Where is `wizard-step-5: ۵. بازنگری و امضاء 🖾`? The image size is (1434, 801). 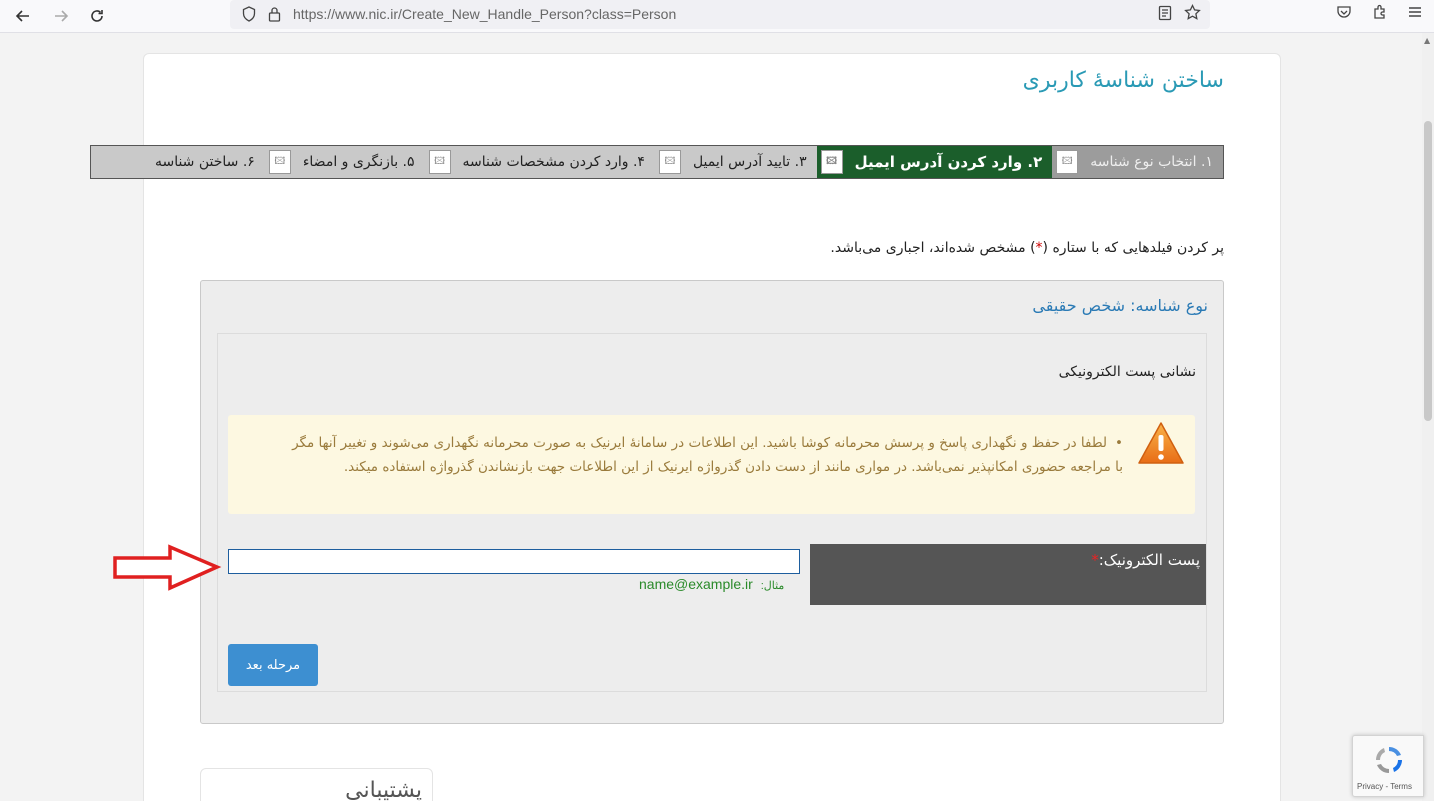
wizard-step-5: ۵. بازنگری و امضاء 🖾 is located at coordinates (345, 162).